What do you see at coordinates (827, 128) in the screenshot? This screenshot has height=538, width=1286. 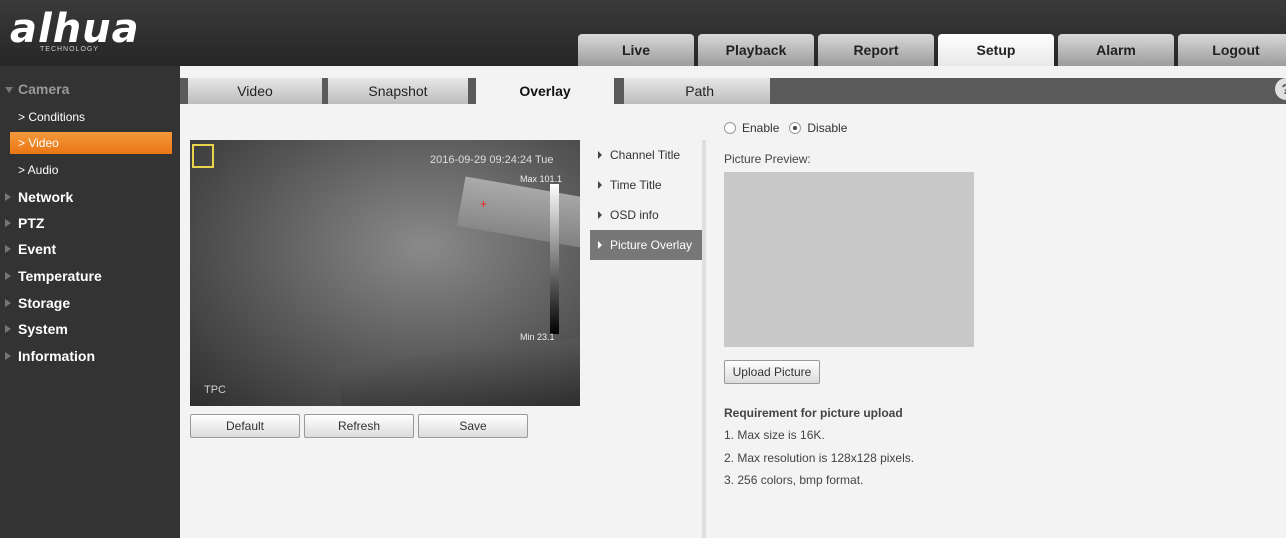 I see `disable-label: Disable` at bounding box center [827, 128].